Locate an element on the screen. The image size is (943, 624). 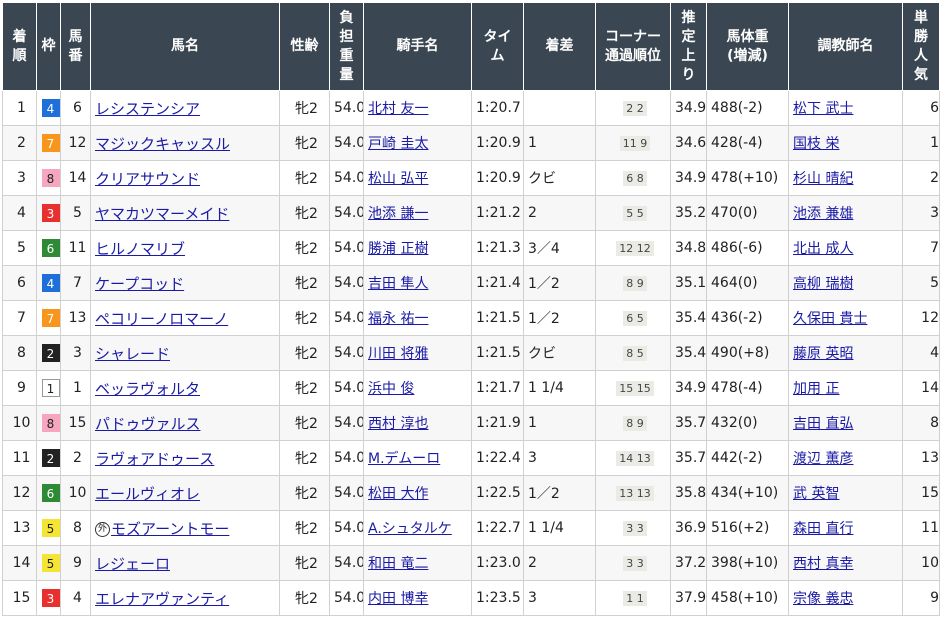
trainer-link: 松下 武士 is located at coordinates (823, 109).